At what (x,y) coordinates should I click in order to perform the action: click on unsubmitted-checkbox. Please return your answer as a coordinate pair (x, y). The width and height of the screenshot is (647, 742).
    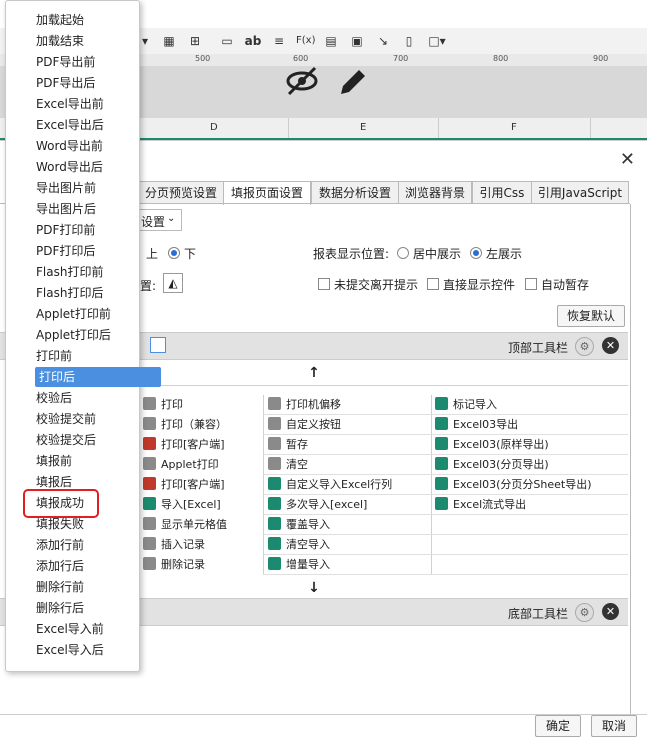
    Looking at the image, I should click on (324, 284).